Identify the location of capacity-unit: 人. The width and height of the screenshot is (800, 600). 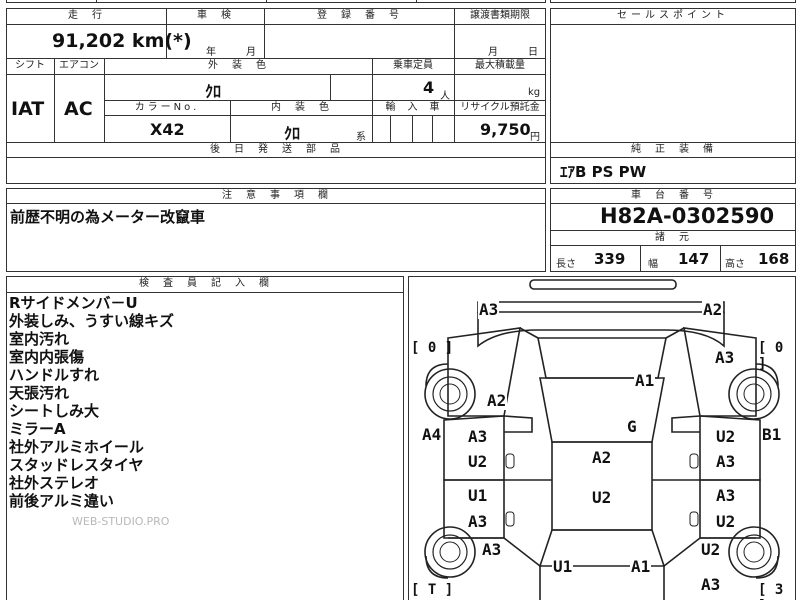
(445, 96).